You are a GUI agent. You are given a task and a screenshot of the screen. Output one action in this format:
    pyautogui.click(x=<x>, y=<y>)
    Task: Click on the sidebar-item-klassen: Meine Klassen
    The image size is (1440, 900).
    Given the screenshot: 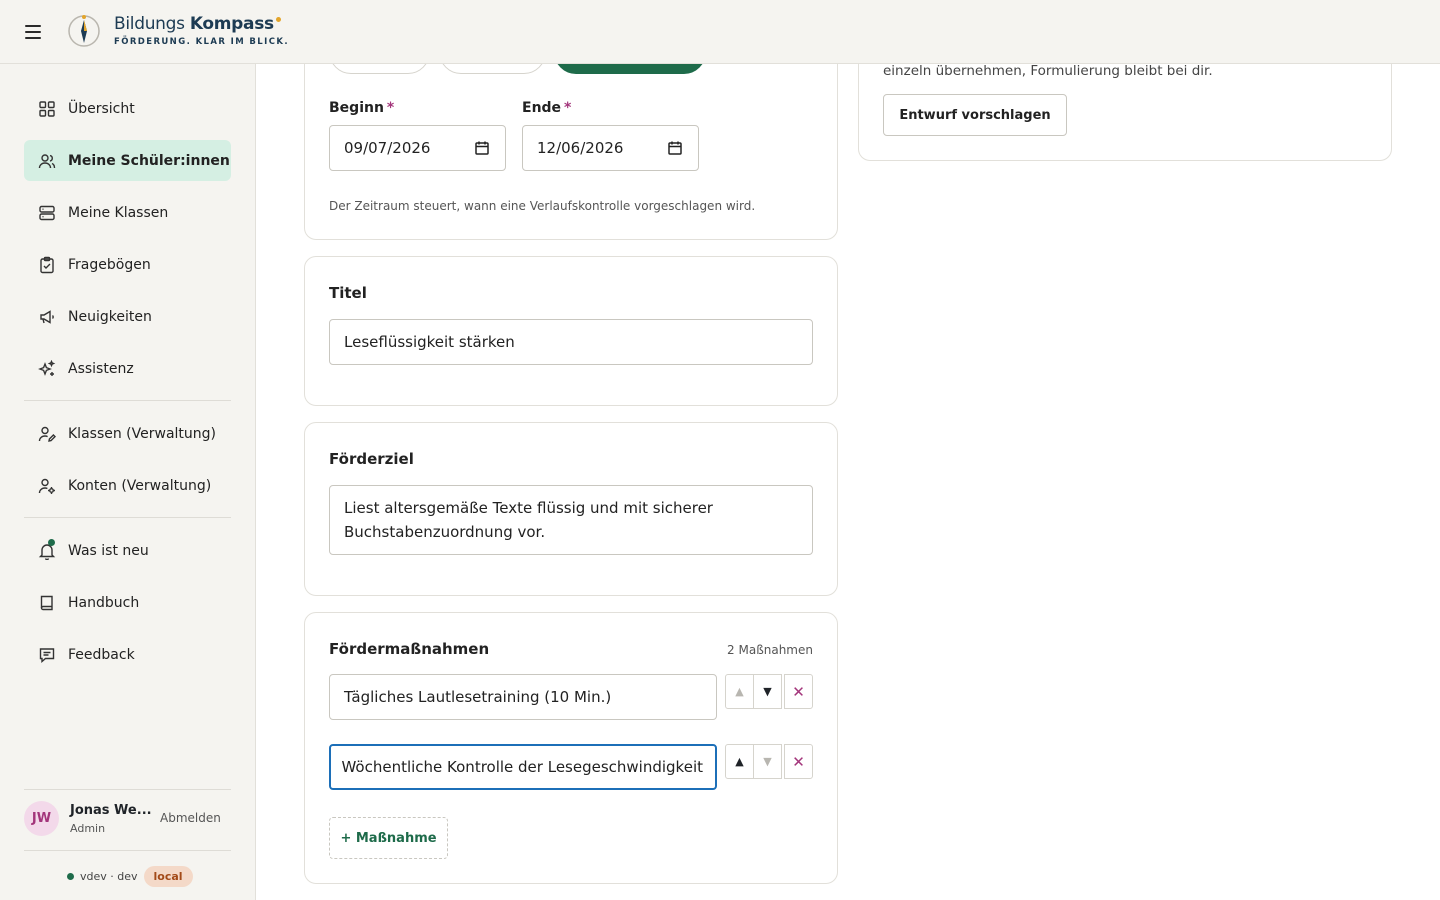 What is the action you would take?
    pyautogui.click(x=127, y=212)
    